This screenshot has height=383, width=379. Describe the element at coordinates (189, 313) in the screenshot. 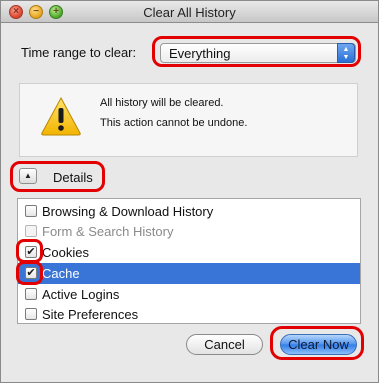

I see `list-item-site-preferences: Site Preferences` at that location.